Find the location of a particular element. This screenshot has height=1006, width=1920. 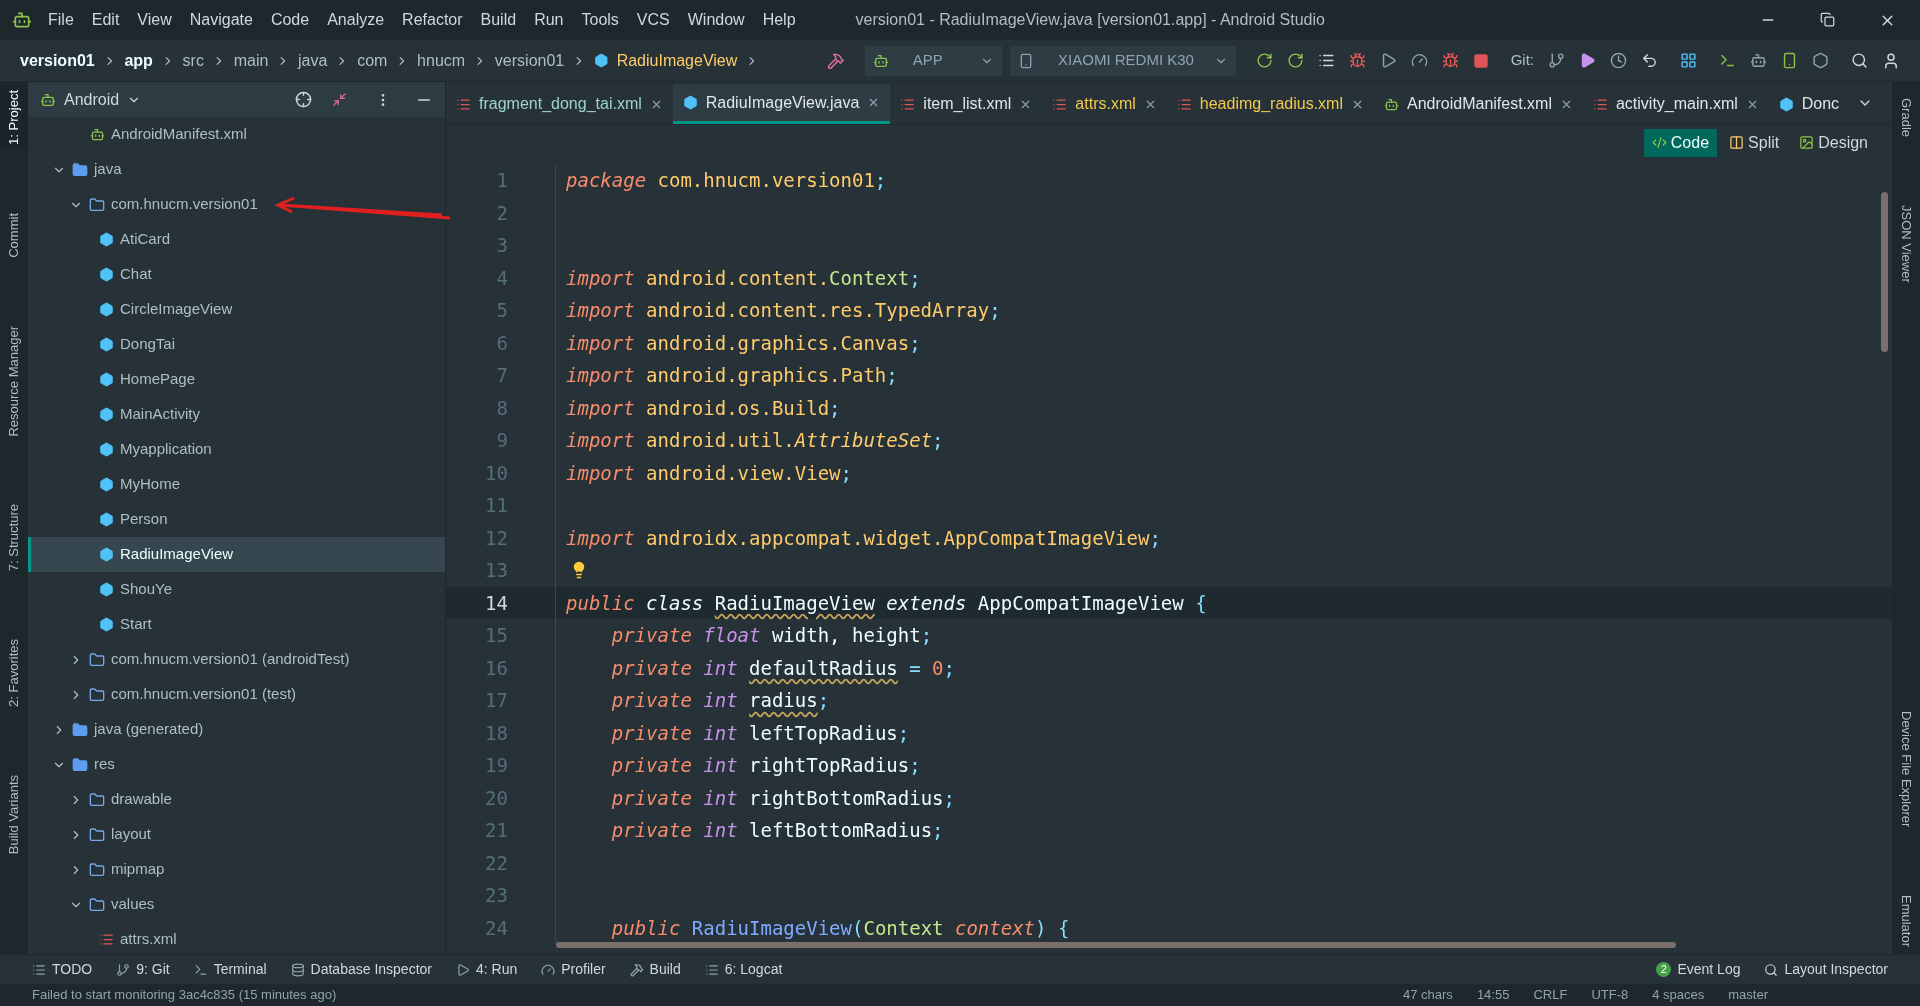

apply-changes-icon is located at coordinates (1295, 60).